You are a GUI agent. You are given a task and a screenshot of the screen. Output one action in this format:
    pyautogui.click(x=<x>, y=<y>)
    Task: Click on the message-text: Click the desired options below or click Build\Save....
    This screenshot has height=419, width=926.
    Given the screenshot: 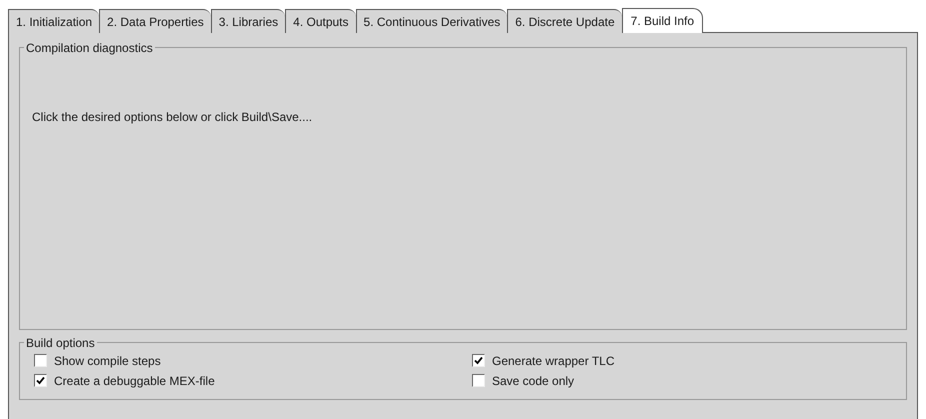 What is the action you would take?
    pyautogui.click(x=172, y=117)
    